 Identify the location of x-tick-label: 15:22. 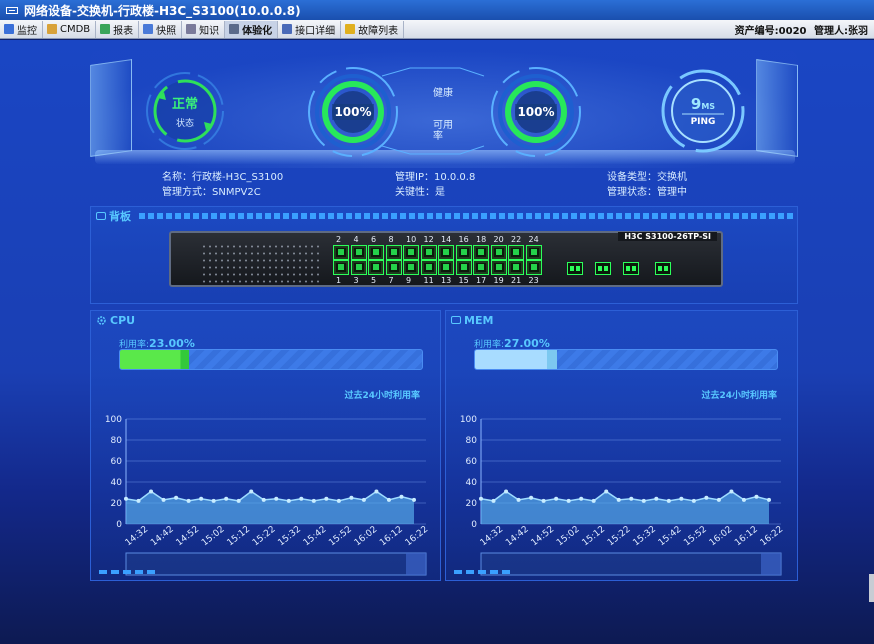
(619, 537).